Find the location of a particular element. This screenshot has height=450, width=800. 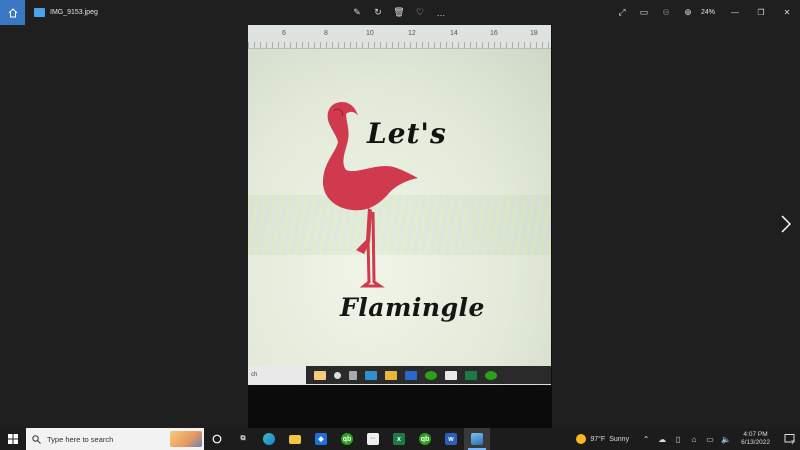

ruler-number: 12 is located at coordinates (412, 33).